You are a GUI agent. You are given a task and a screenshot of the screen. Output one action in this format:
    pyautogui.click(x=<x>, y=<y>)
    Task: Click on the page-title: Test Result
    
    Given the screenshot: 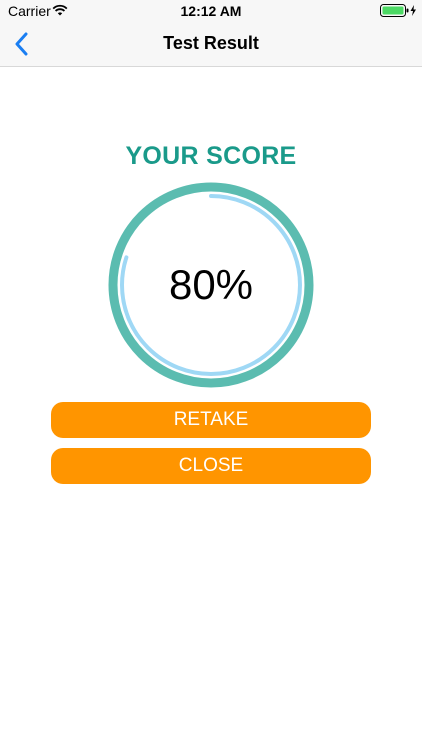 What is the action you would take?
    pyautogui.click(x=211, y=43)
    